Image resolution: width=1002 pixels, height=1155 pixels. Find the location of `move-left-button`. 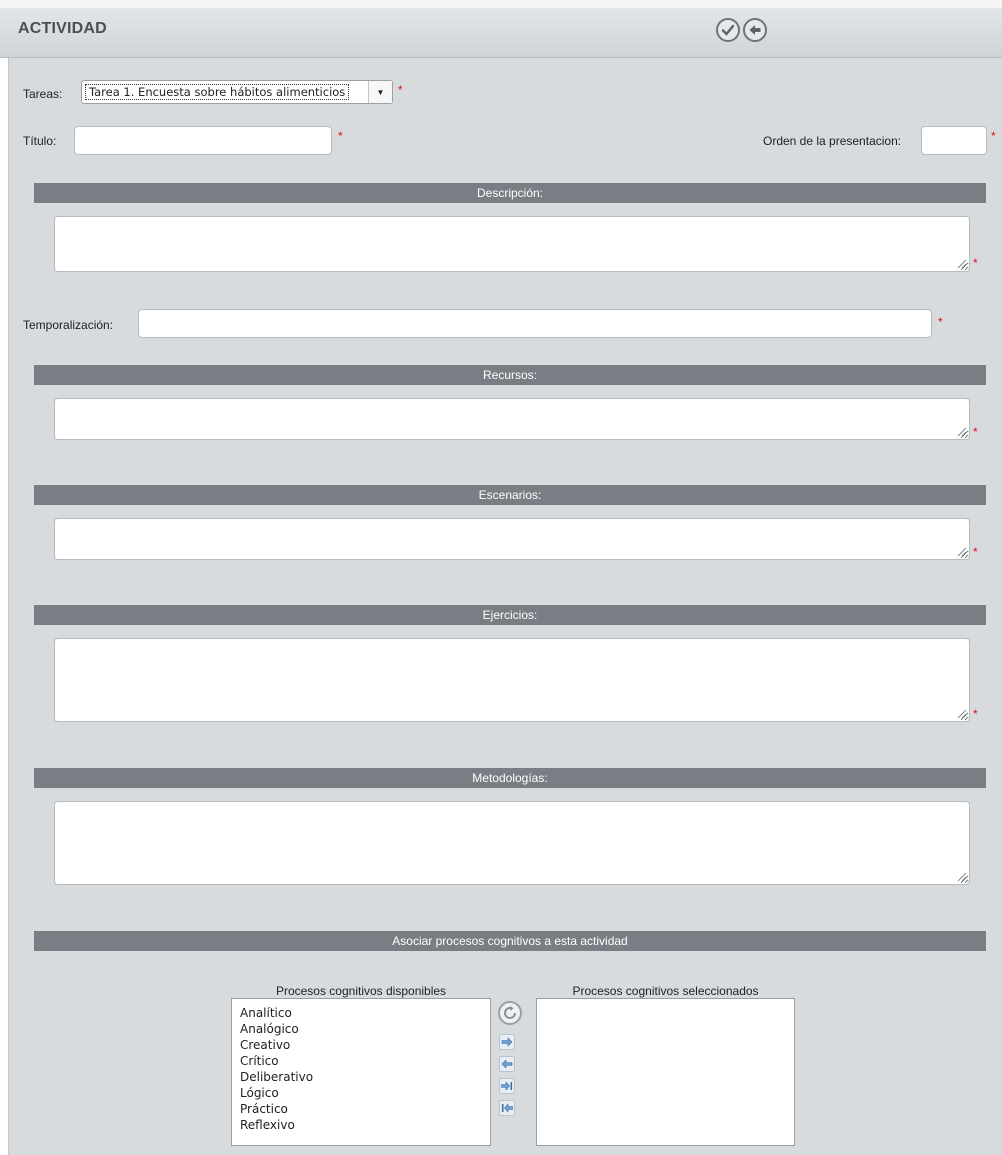

move-left-button is located at coordinates (507, 1064).